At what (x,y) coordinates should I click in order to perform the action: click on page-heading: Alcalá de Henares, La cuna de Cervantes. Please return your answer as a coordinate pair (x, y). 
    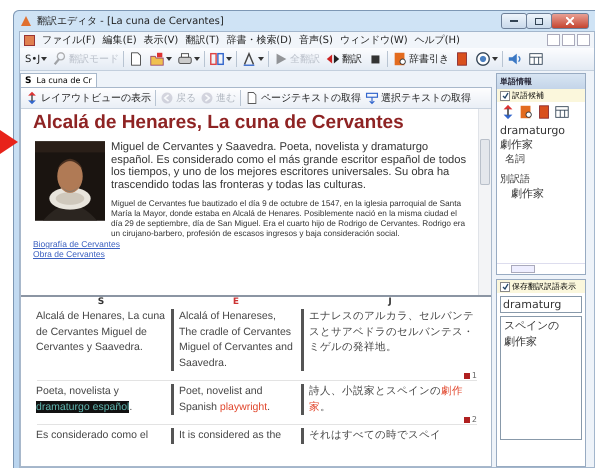
    Looking at the image, I should click on (219, 123).